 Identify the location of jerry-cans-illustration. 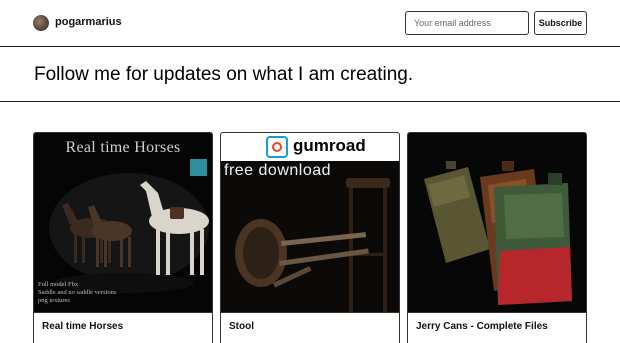
(497, 222).